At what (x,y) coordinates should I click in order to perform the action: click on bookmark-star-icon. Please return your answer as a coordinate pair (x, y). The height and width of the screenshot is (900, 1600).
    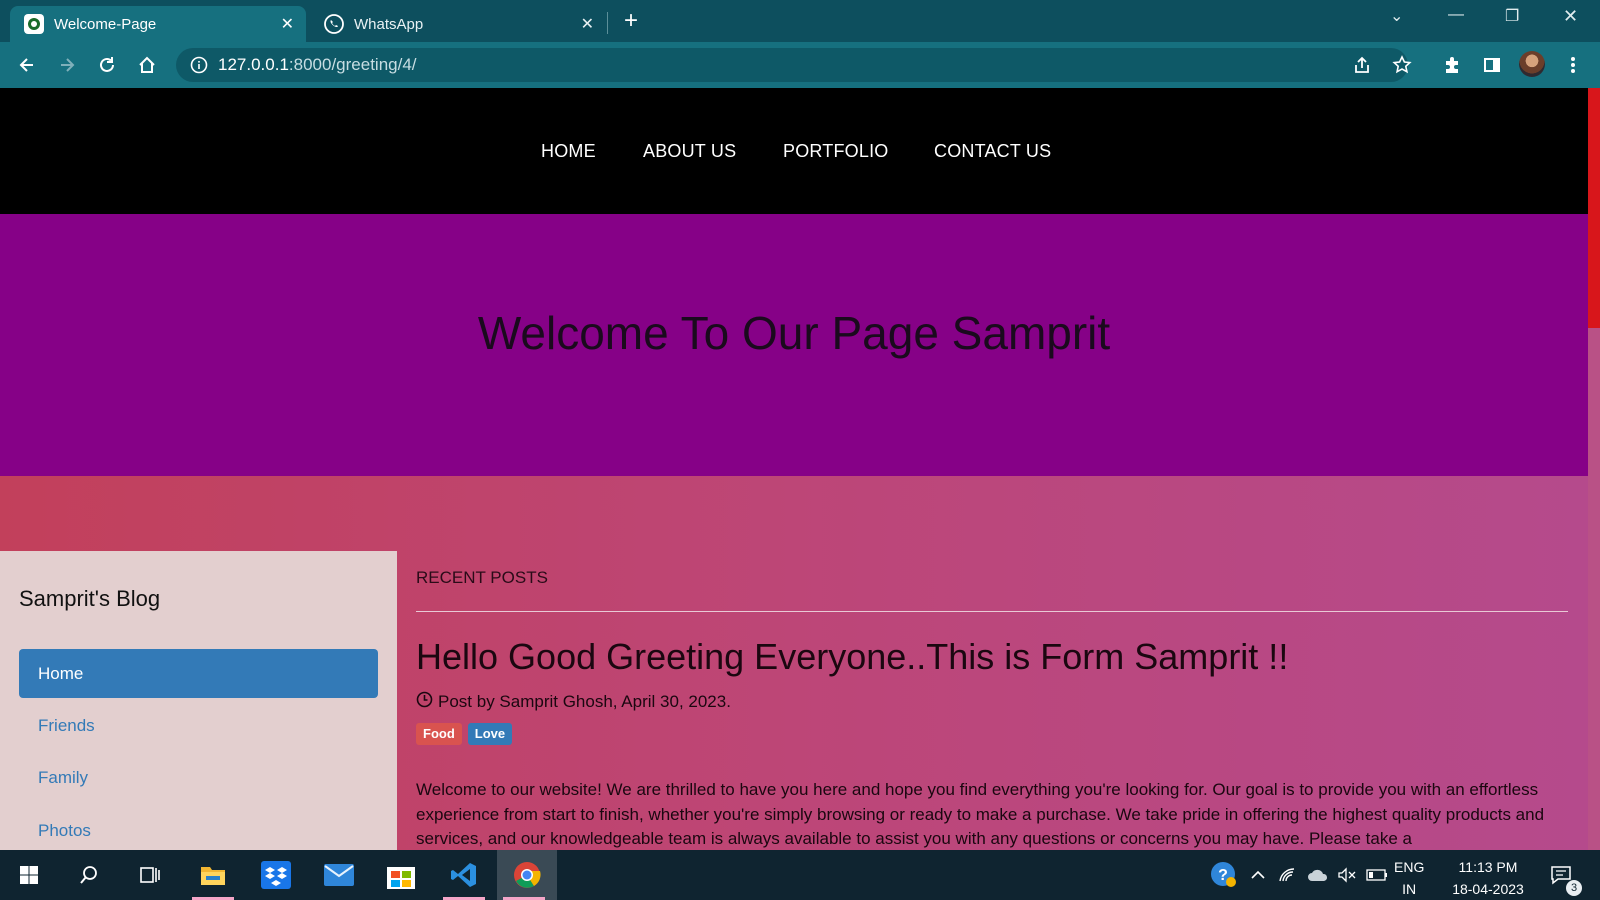
    Looking at the image, I should click on (1402, 65).